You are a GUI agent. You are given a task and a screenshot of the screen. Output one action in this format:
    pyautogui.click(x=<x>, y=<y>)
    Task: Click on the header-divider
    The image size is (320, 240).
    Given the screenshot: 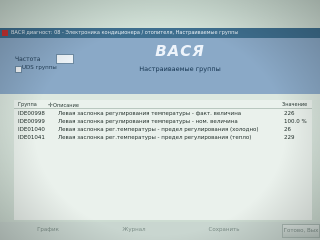 What is the action you would take?
    pyautogui.click(x=163, y=108)
    